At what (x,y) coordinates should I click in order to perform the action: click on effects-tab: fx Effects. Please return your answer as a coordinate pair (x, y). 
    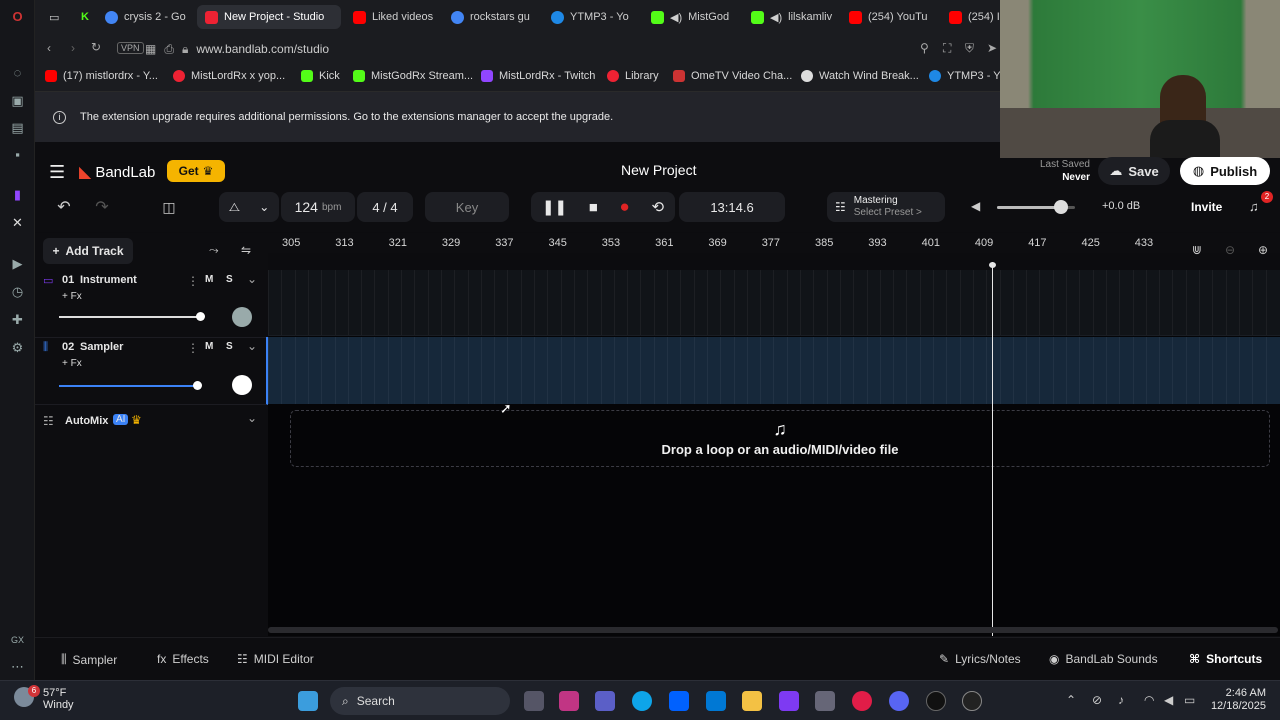
    Looking at the image, I should click on (183, 659).